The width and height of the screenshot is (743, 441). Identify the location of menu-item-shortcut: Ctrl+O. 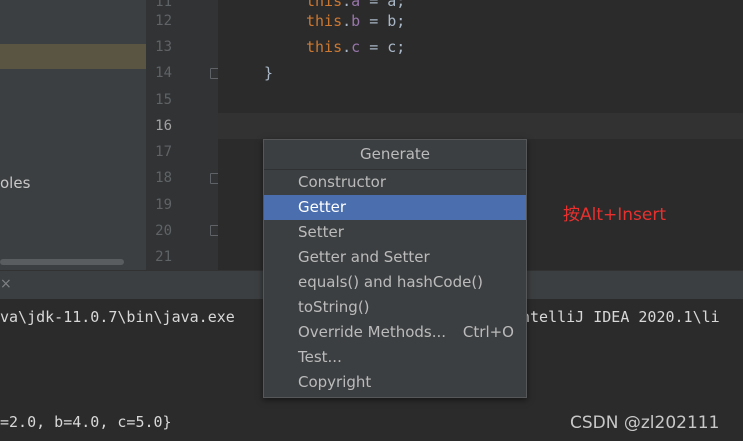
(488, 332).